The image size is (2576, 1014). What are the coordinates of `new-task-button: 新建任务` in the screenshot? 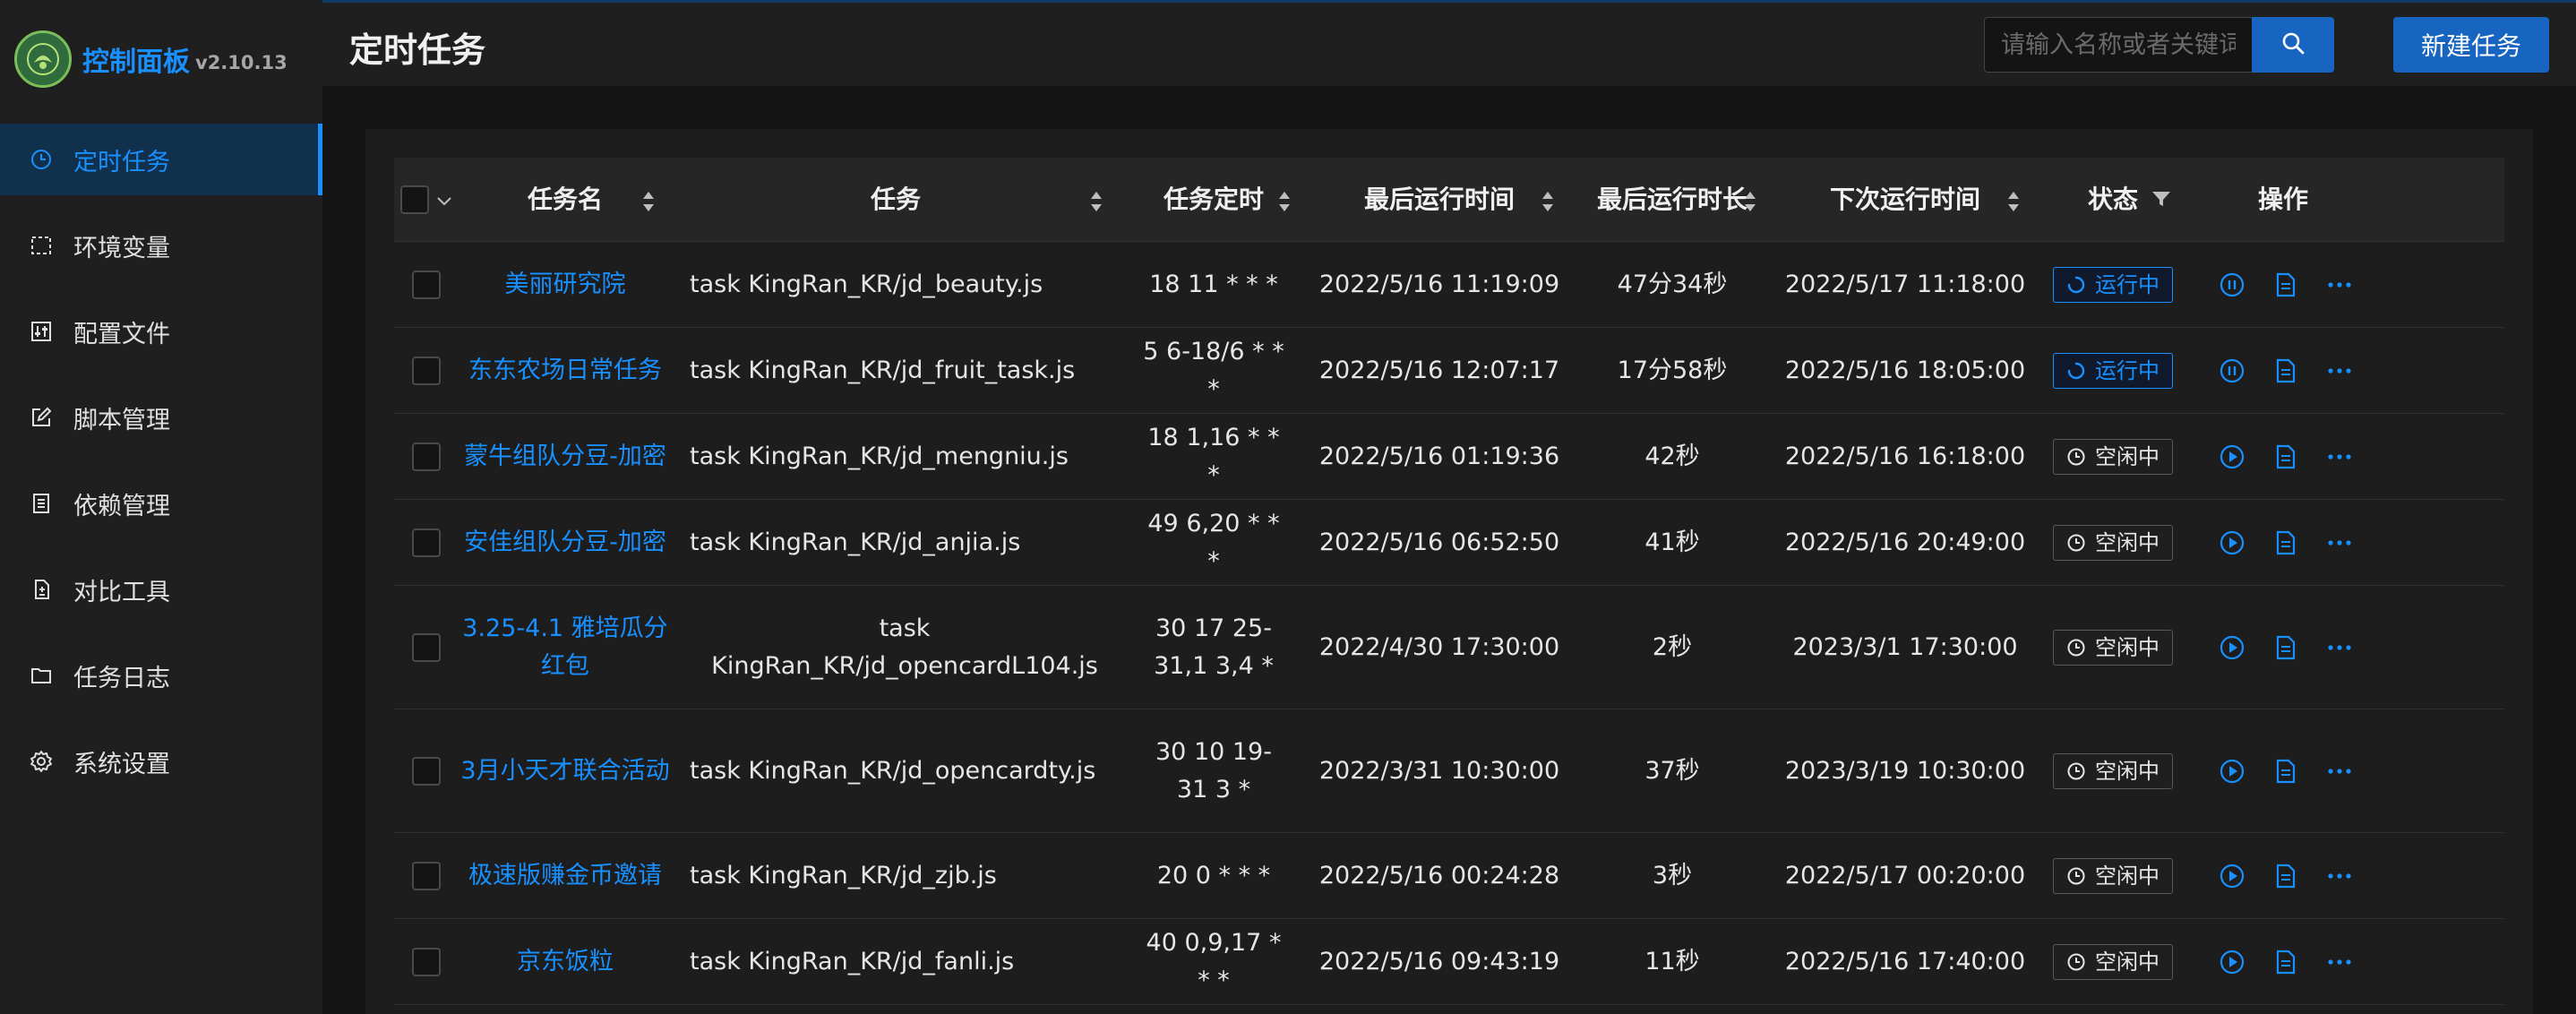 It's located at (2471, 45).